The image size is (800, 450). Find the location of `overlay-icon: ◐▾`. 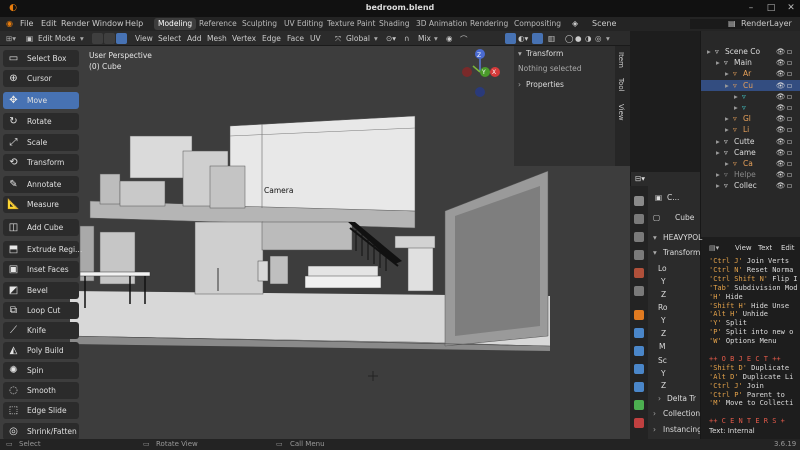

overlay-icon: ◐▾ is located at coordinates (523, 38).